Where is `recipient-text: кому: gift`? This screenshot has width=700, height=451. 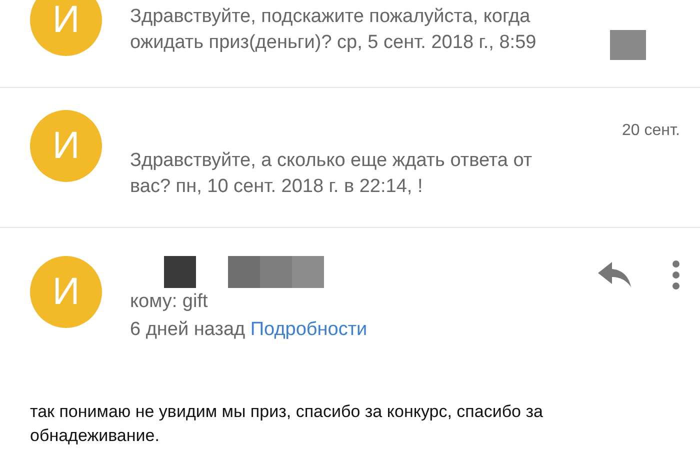
recipient-text: кому: gift is located at coordinates (169, 302).